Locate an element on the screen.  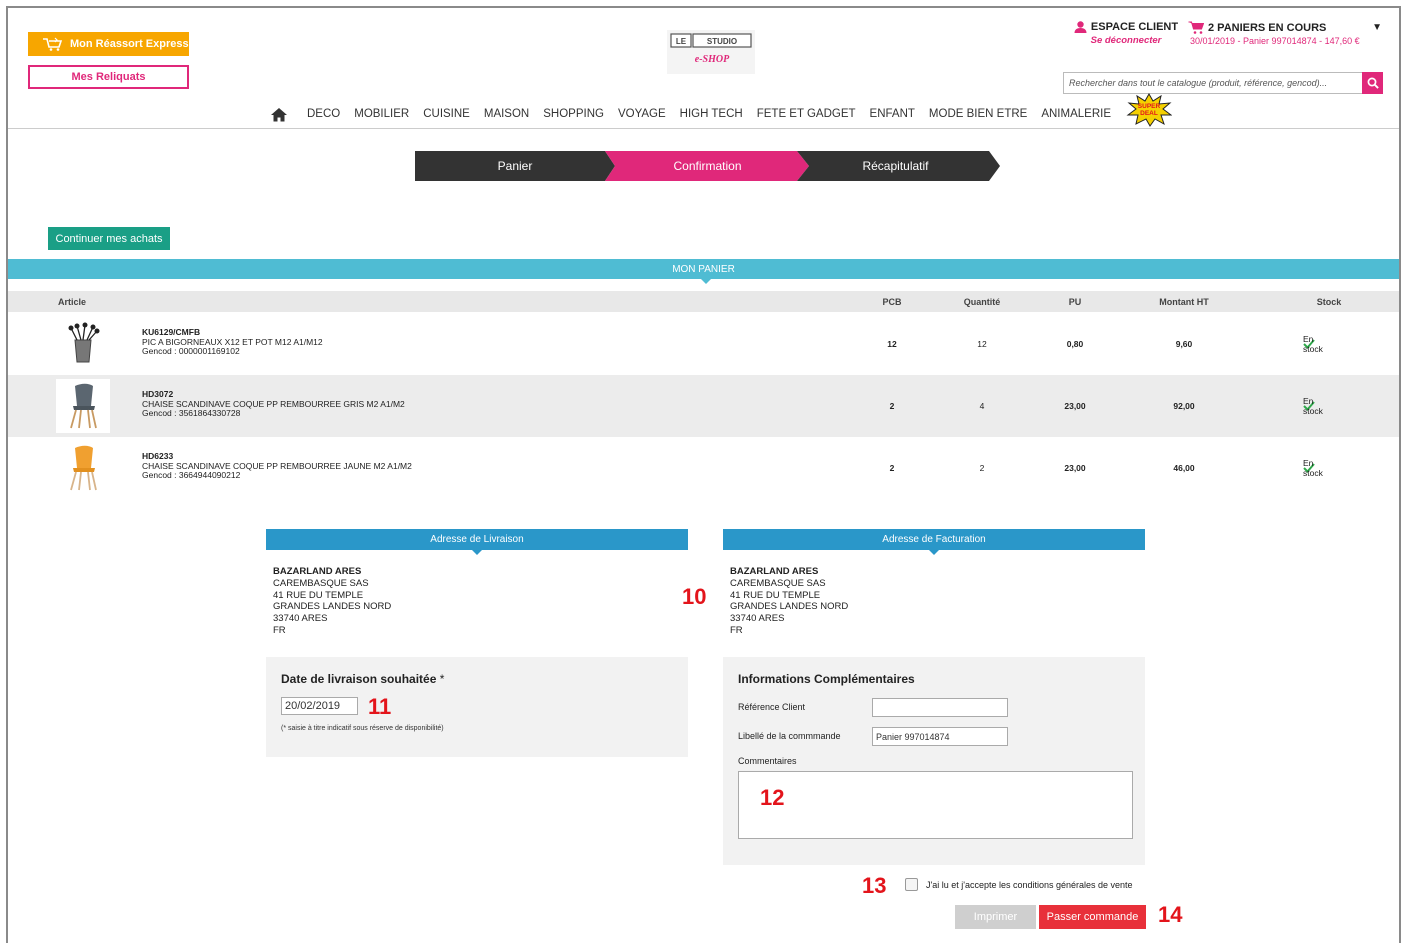
facturation-header: Adresse de Facturation is located at coordinates (934, 542).